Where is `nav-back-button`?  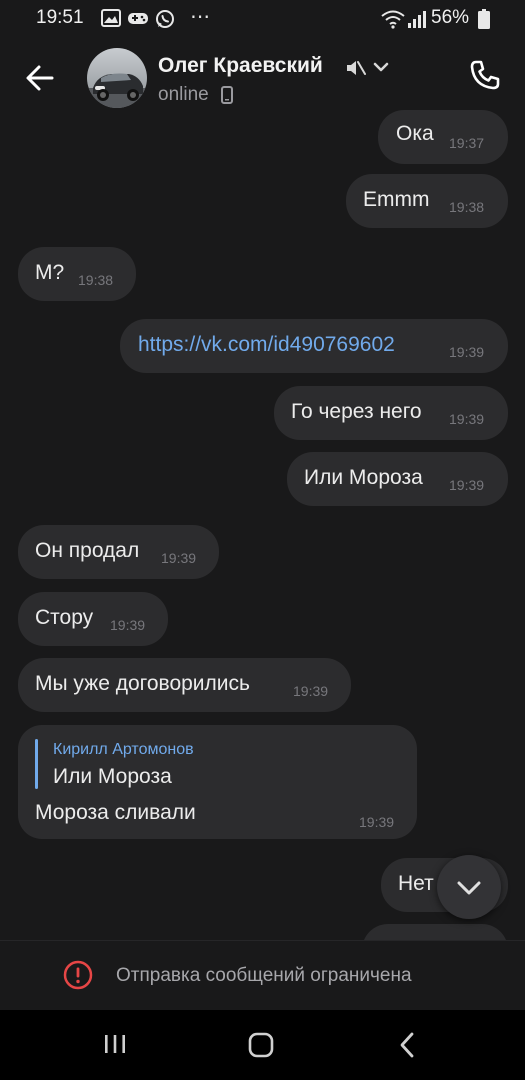
nav-back-button is located at coordinates (408, 1045).